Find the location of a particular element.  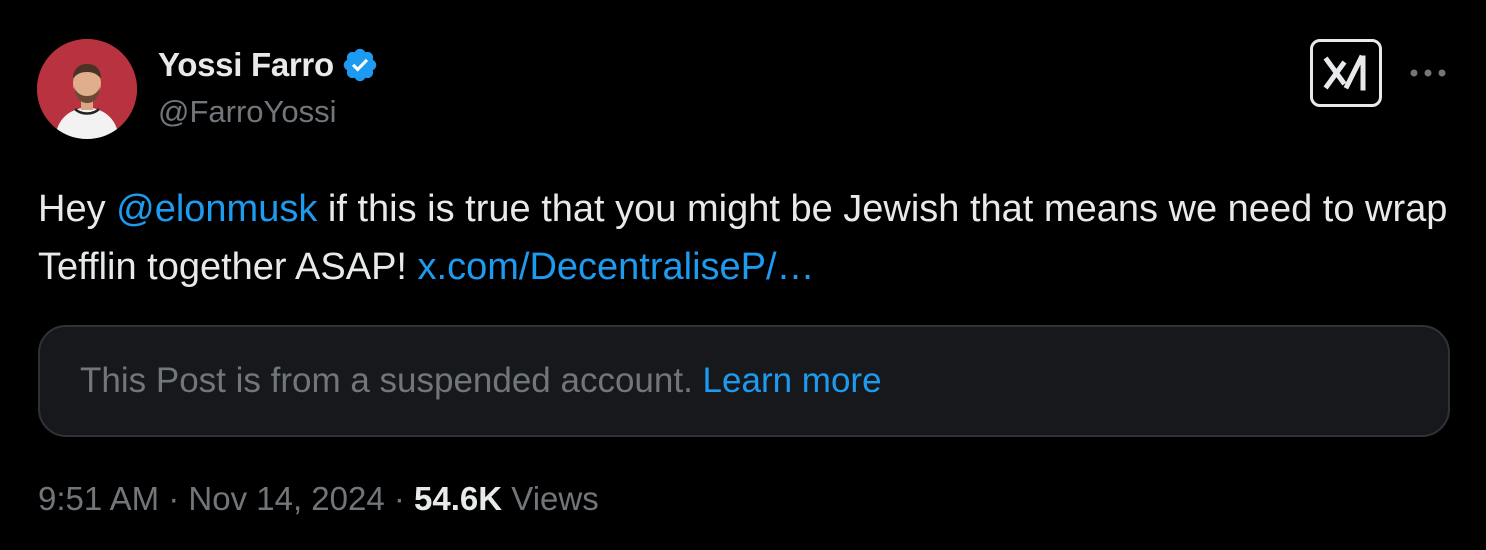

more-options-button is located at coordinates (1428, 73).